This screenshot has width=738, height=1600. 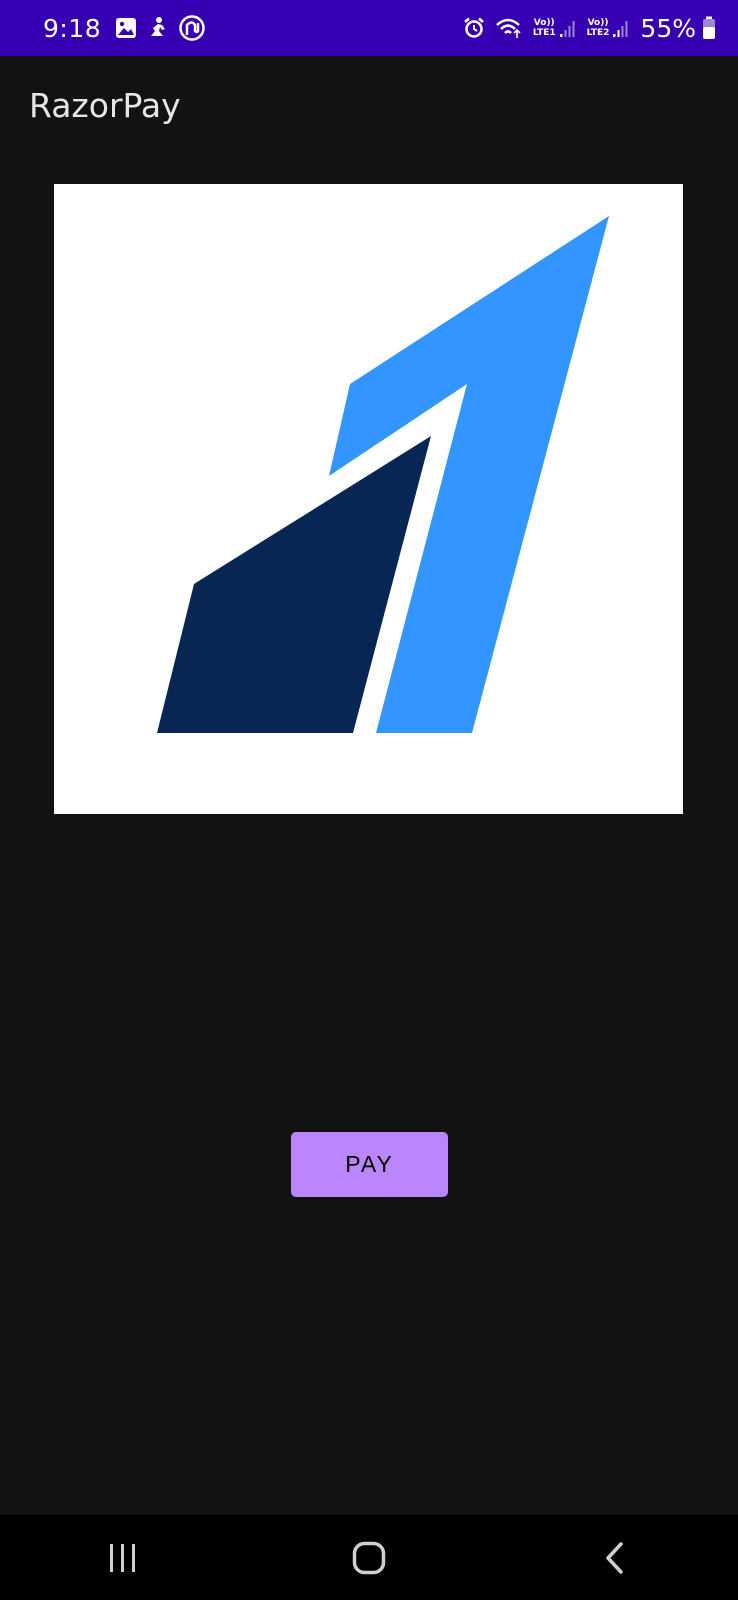 What do you see at coordinates (192, 28) in the screenshot?
I see `app-notification-icon` at bounding box center [192, 28].